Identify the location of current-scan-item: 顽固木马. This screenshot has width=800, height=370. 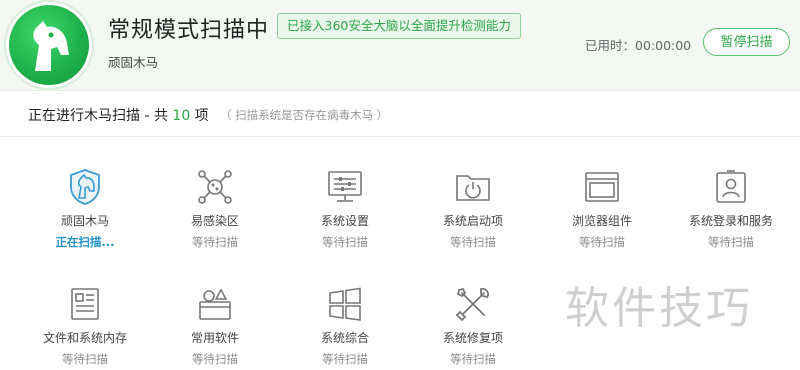
(133, 62).